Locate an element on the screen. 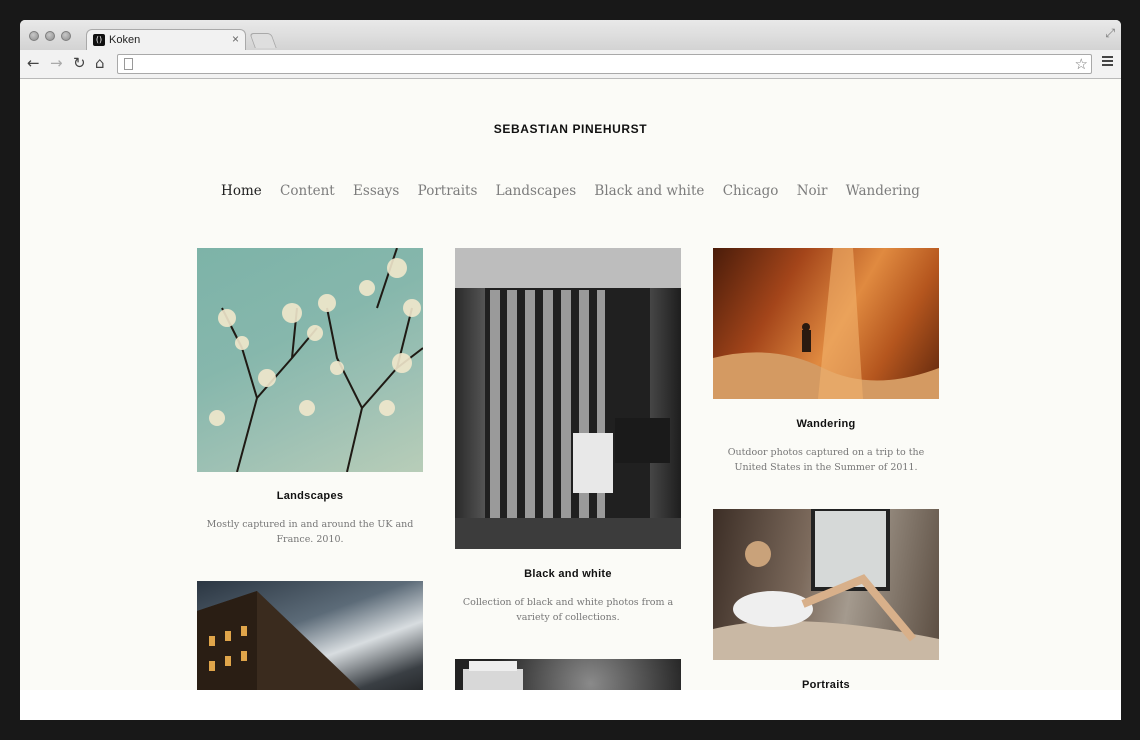 The width and height of the screenshot is (1140, 740). star-icon: ☆ is located at coordinates (1081, 64).